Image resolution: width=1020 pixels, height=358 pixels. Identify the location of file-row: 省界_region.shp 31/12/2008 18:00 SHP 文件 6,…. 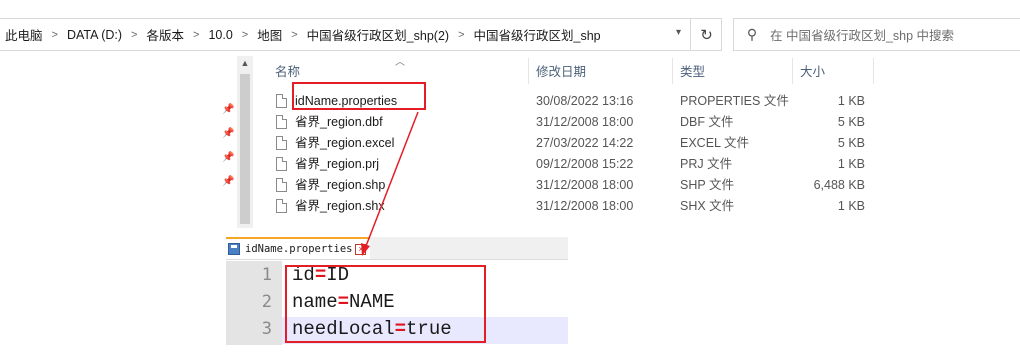
(573, 185).